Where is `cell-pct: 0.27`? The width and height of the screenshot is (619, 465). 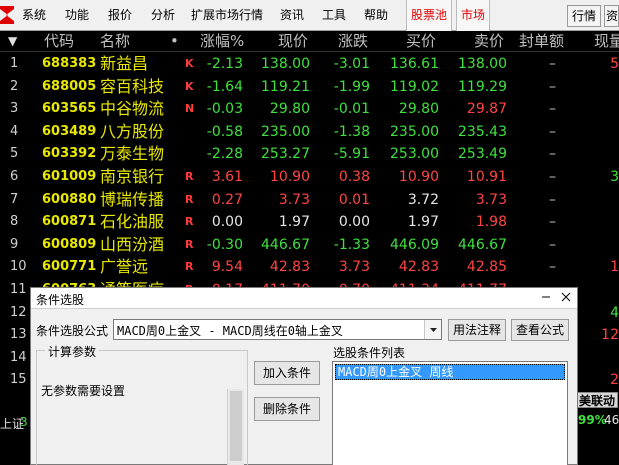 cell-pct: 0.27 is located at coordinates (227, 199).